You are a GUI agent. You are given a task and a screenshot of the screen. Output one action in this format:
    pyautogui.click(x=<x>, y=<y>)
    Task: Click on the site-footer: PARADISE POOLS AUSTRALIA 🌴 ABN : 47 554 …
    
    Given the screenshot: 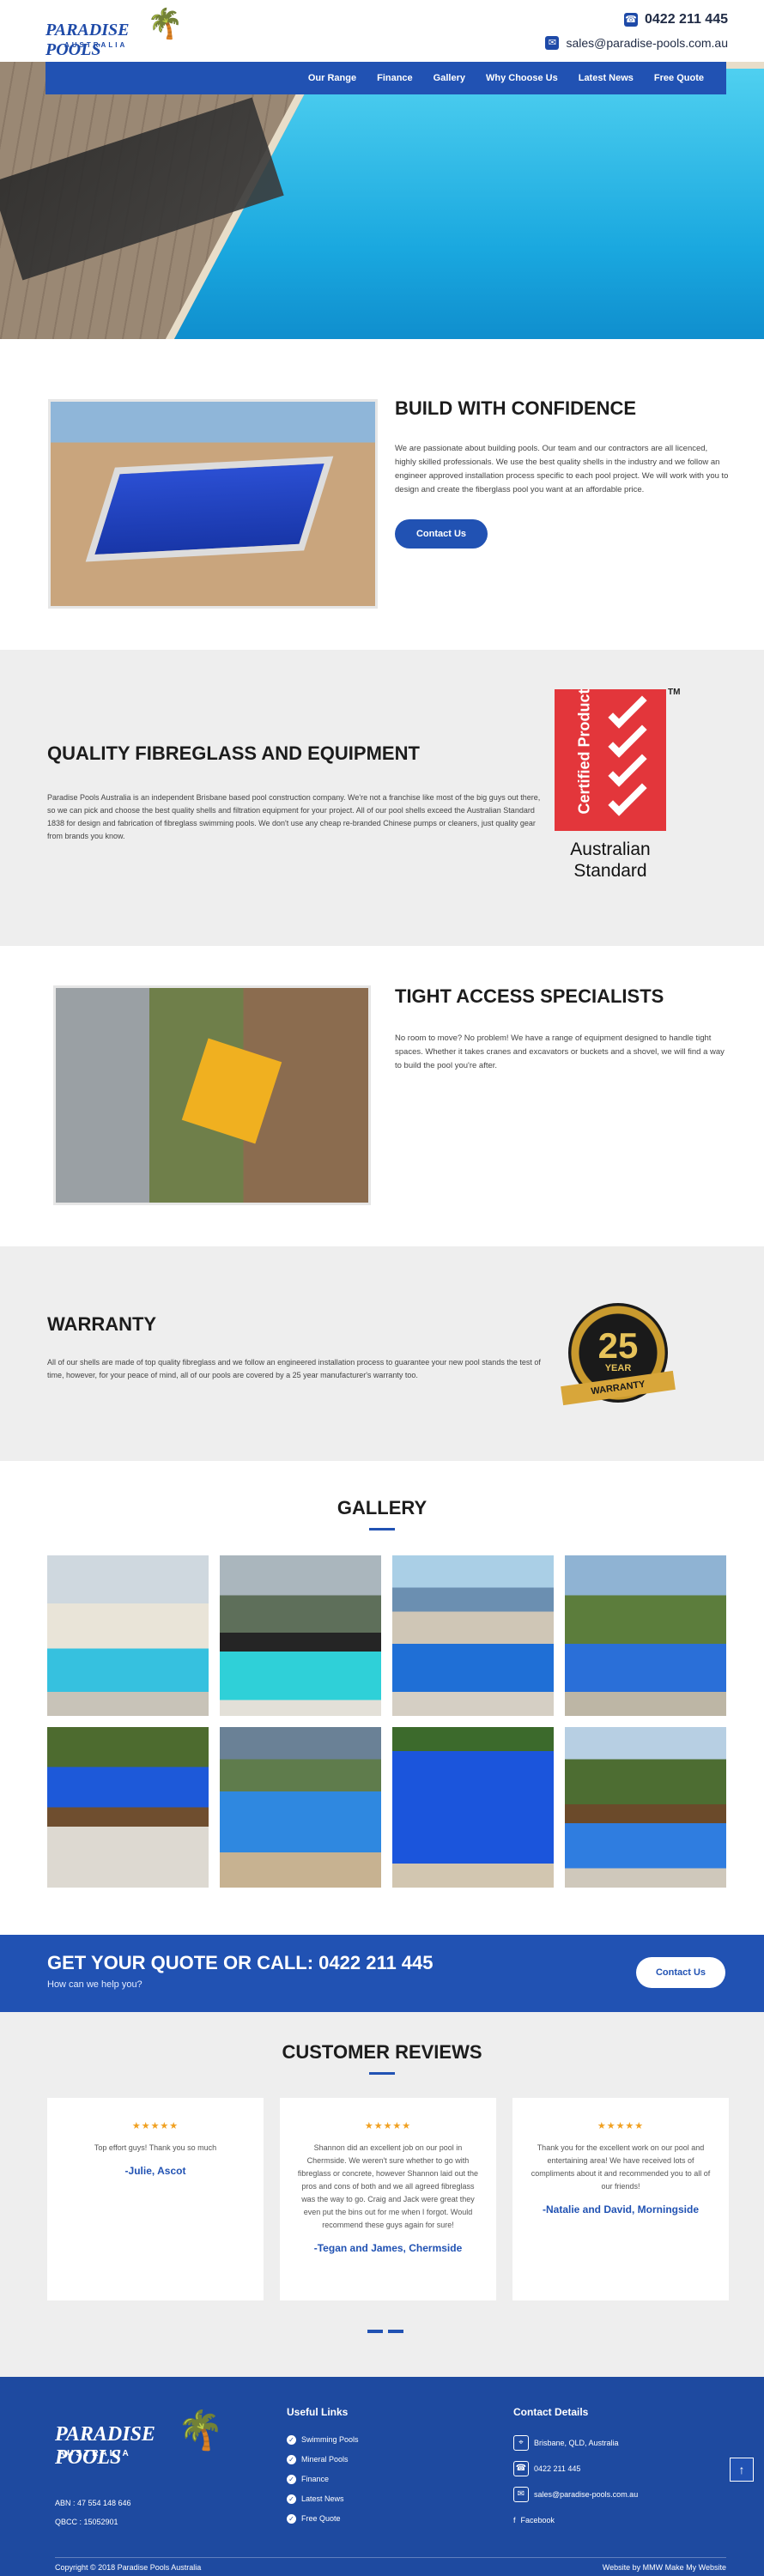 What is the action you would take?
    pyautogui.click(x=382, y=2476)
    